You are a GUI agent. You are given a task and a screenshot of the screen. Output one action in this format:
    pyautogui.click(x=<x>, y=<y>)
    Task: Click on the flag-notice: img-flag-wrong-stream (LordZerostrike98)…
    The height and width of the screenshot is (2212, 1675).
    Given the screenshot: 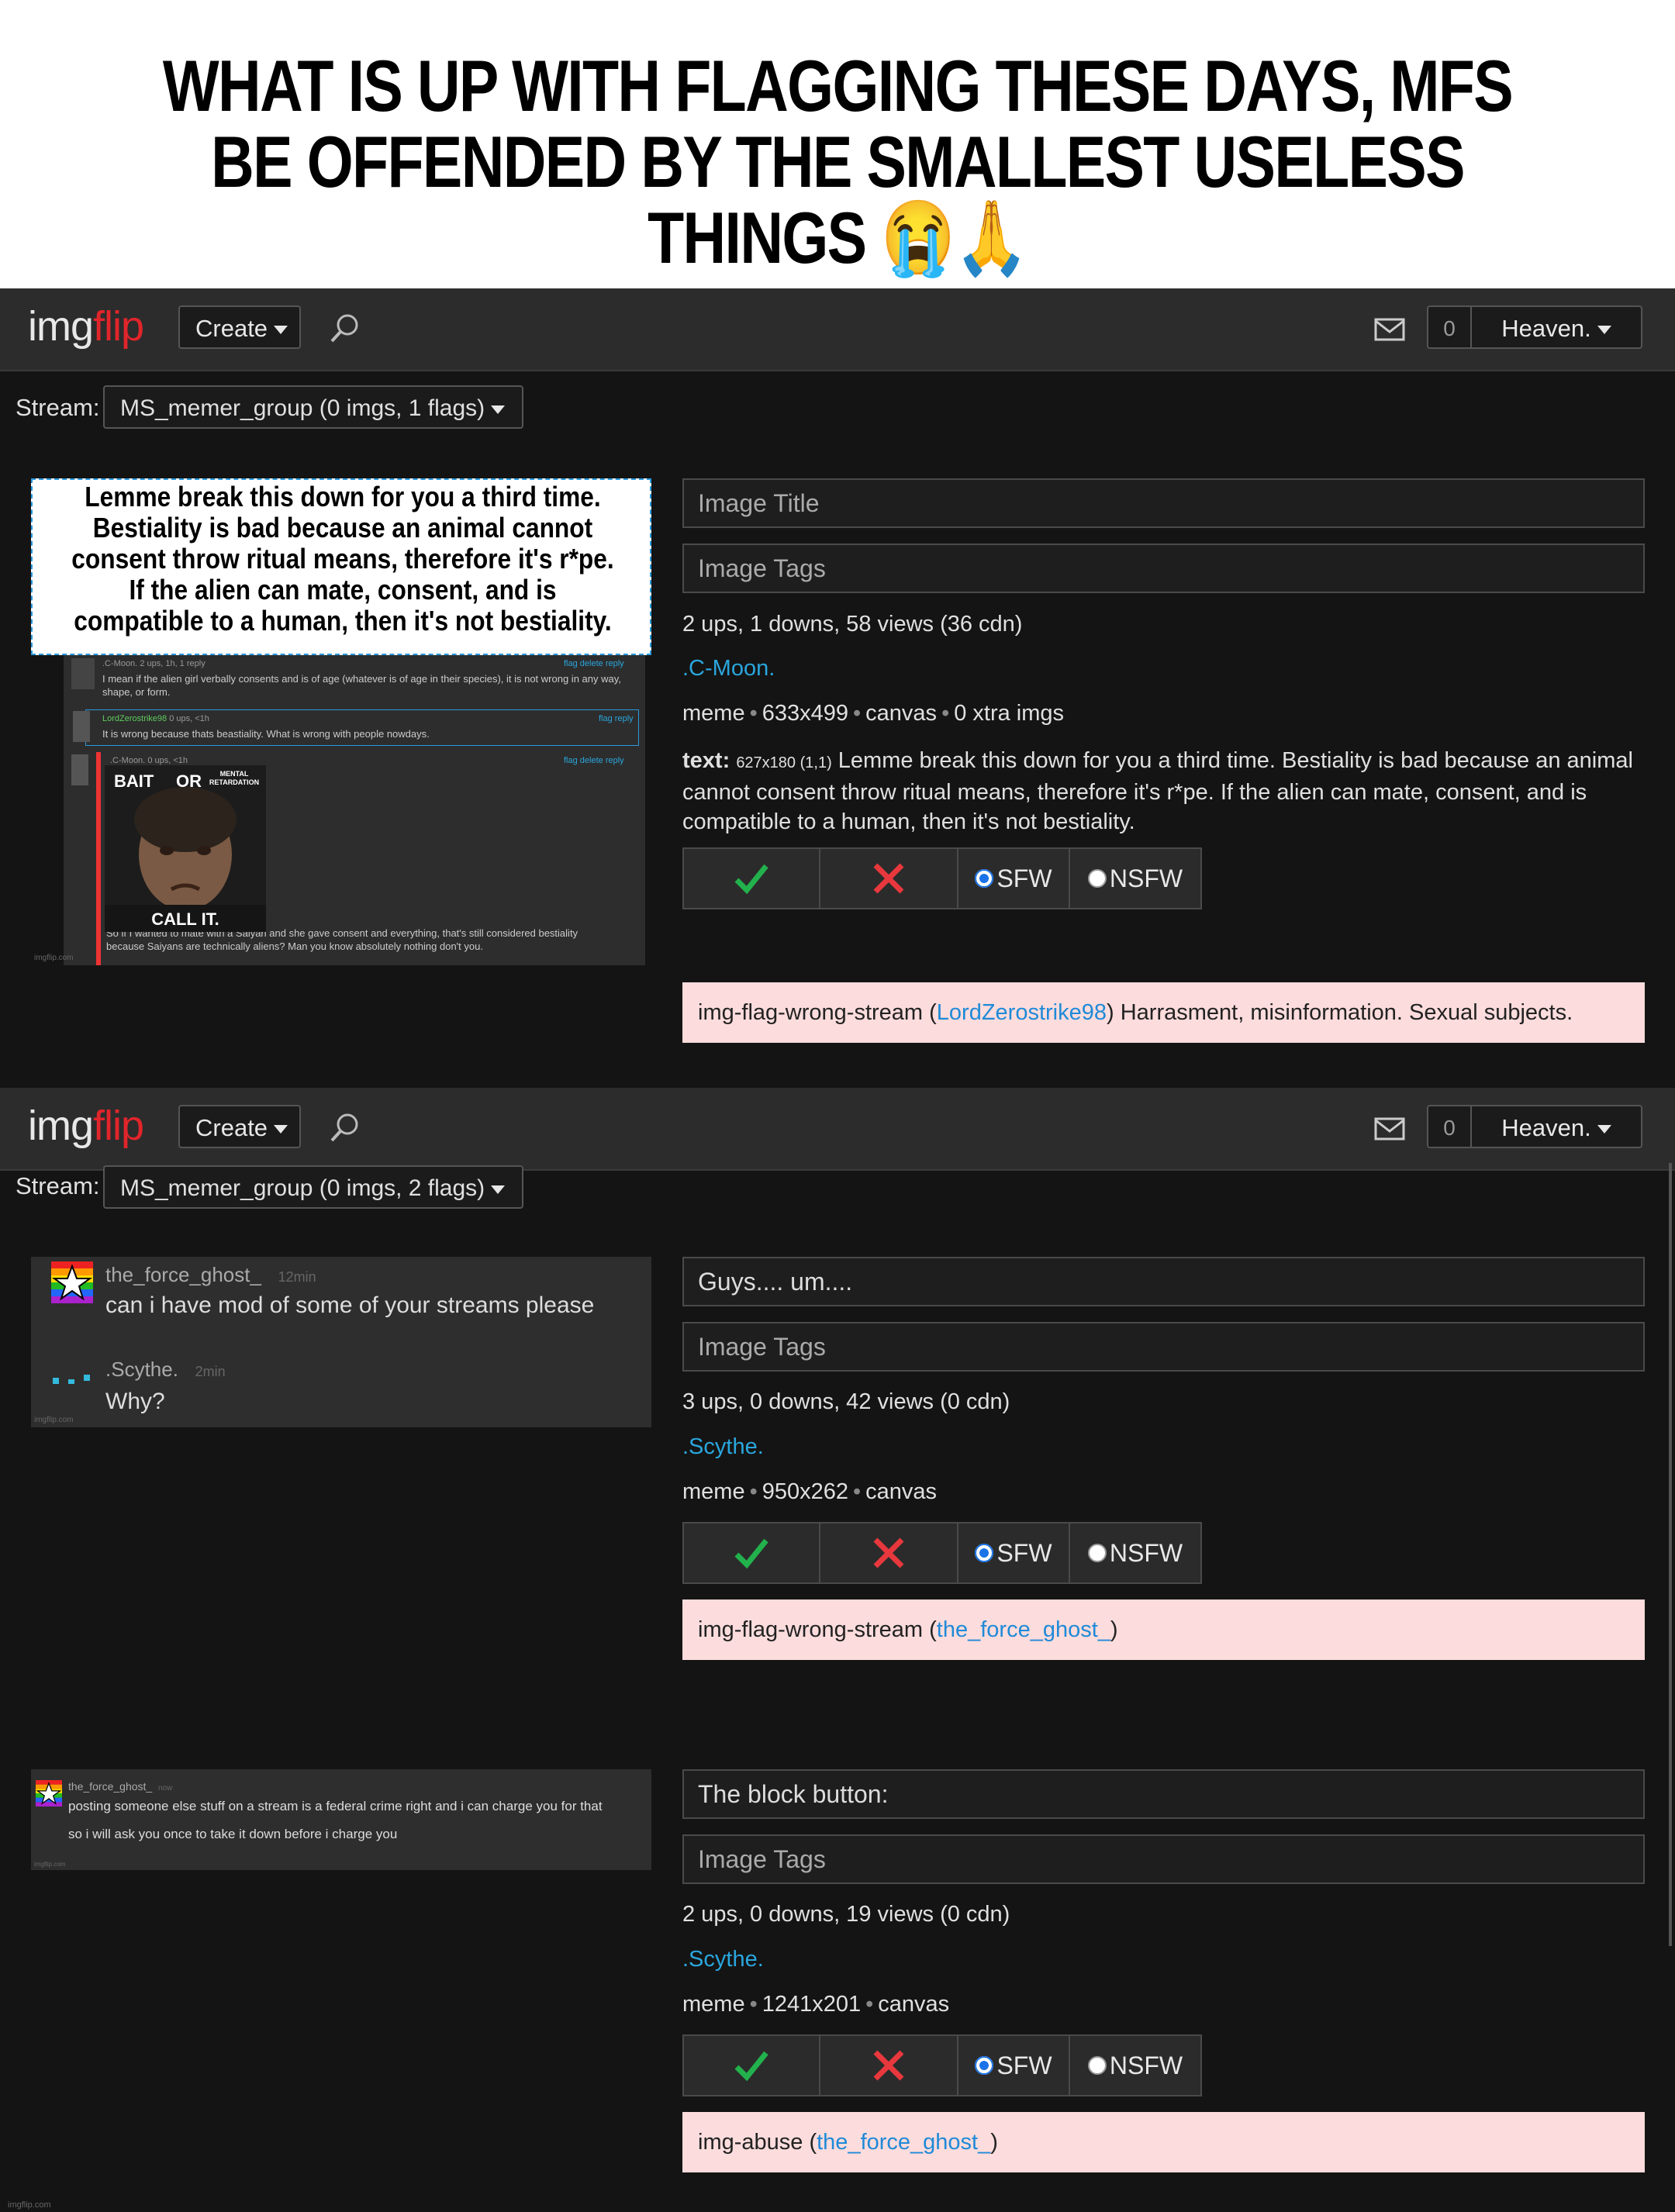 What is the action you would take?
    pyautogui.click(x=1163, y=1012)
    